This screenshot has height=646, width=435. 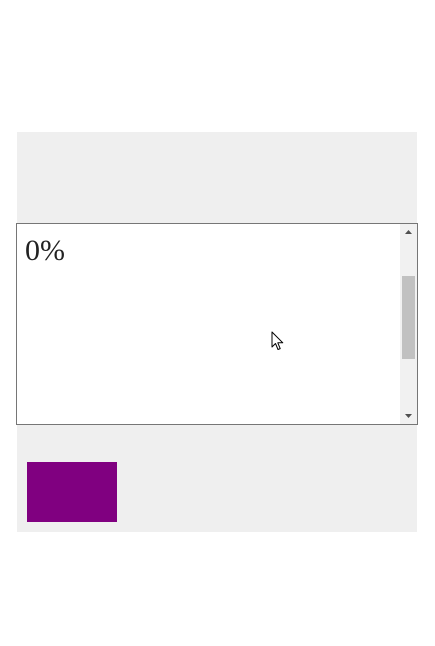 I want to click on triangle-down-icon, so click(x=408, y=416).